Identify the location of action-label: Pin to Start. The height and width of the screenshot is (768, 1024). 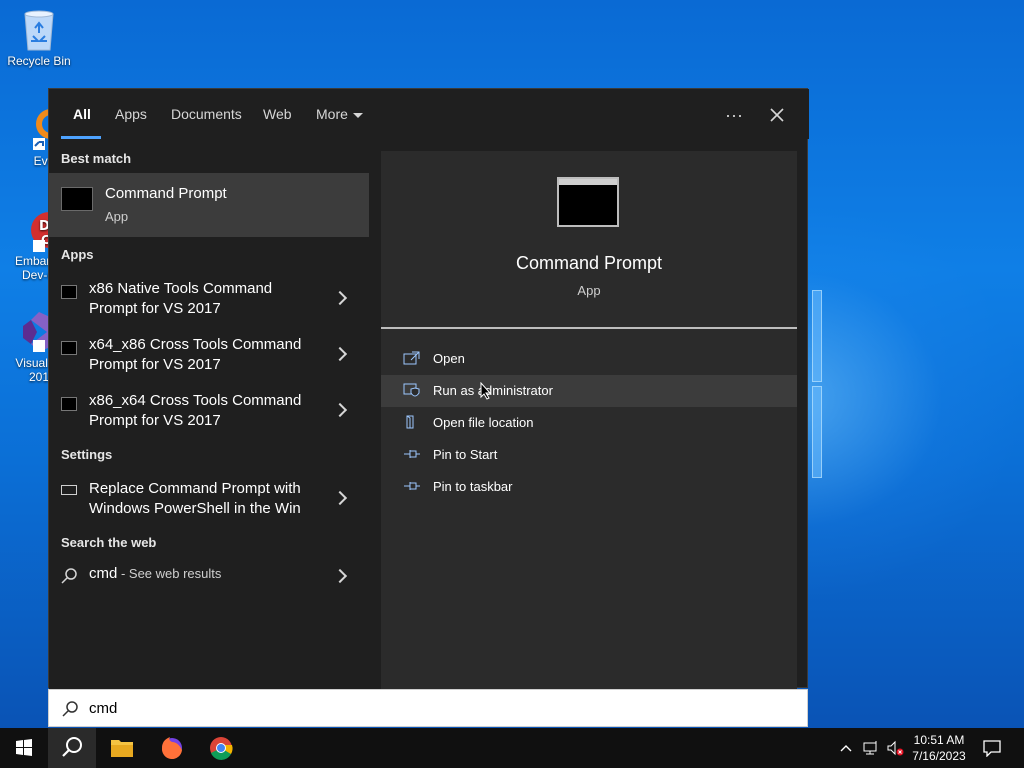
(465, 454).